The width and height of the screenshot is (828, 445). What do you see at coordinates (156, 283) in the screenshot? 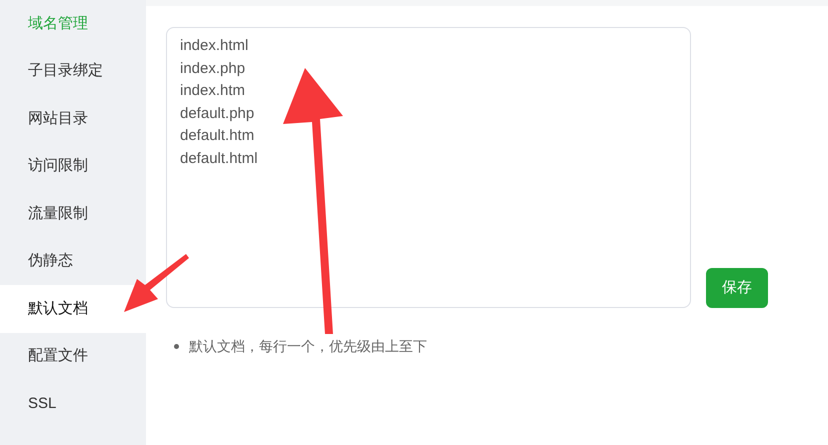
I see `arrow-annotation` at bounding box center [156, 283].